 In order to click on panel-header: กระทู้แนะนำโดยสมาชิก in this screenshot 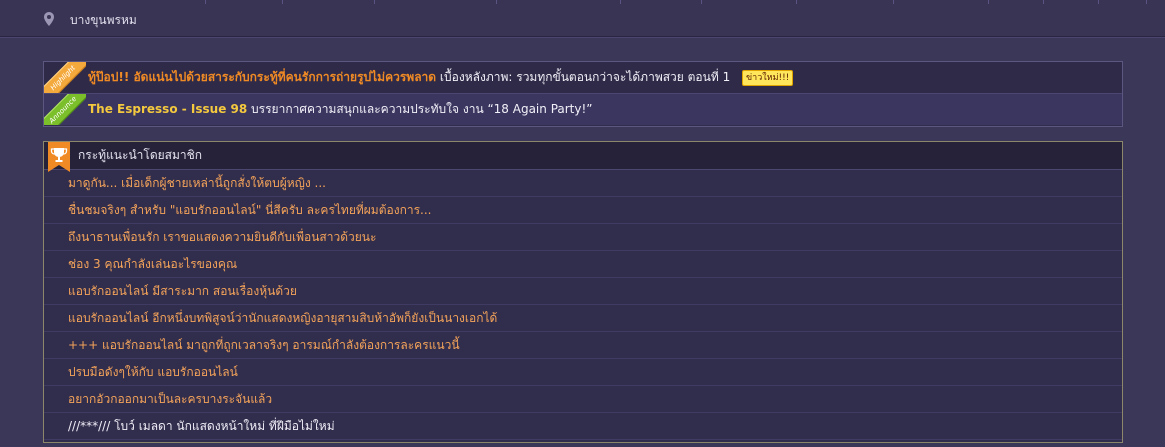, I will do `click(583, 157)`.